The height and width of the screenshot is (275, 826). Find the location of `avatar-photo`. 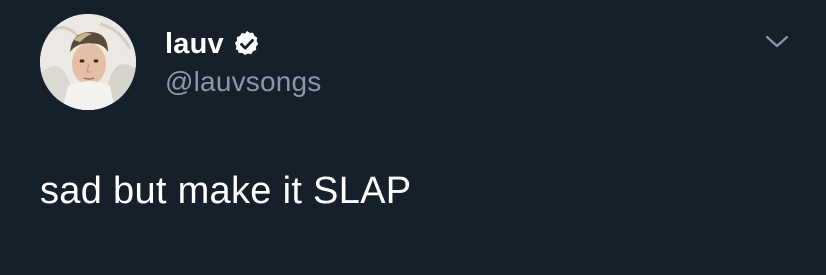

avatar-photo is located at coordinates (88, 62).